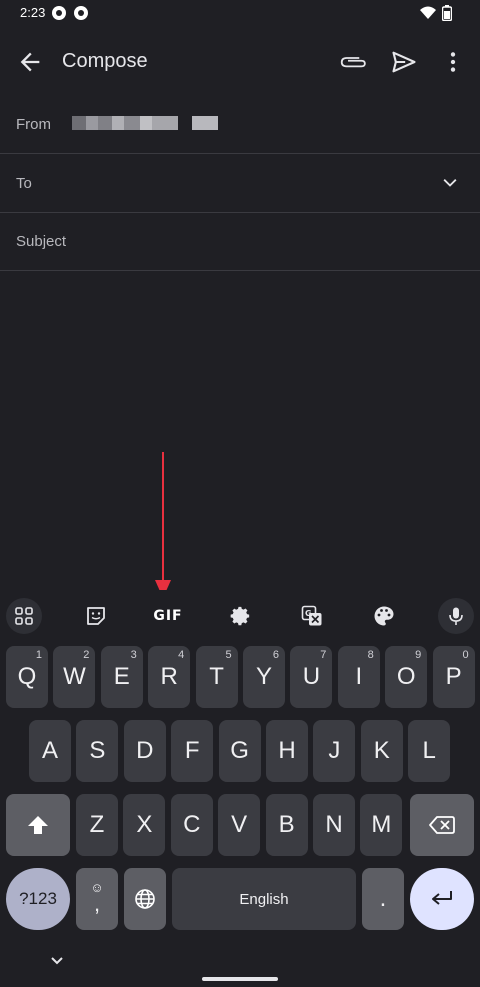 This screenshot has height=987, width=480. What do you see at coordinates (144, 751) in the screenshot?
I see `key-d: D` at bounding box center [144, 751].